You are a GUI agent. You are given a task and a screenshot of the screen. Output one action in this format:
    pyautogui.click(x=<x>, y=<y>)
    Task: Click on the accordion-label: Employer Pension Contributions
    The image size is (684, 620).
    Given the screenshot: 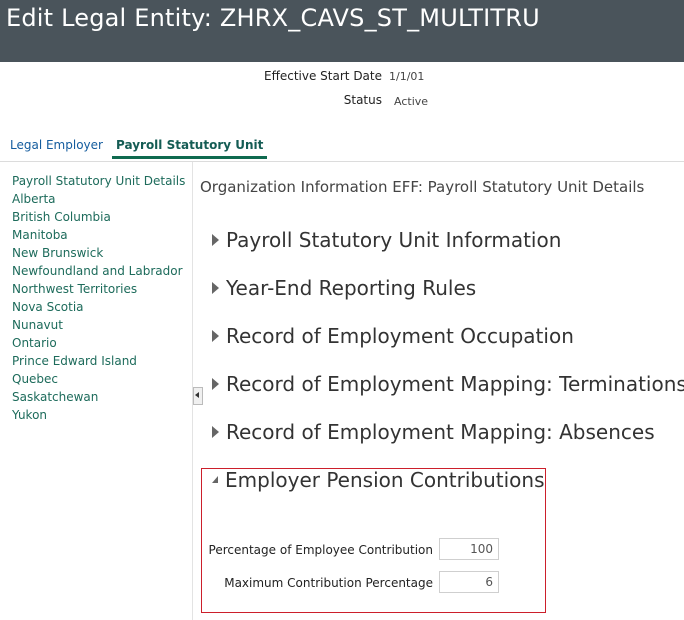 What is the action you would take?
    pyautogui.click(x=385, y=480)
    